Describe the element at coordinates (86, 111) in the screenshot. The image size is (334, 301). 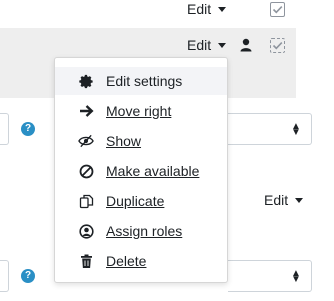
I see `arrow-right-icon` at that location.